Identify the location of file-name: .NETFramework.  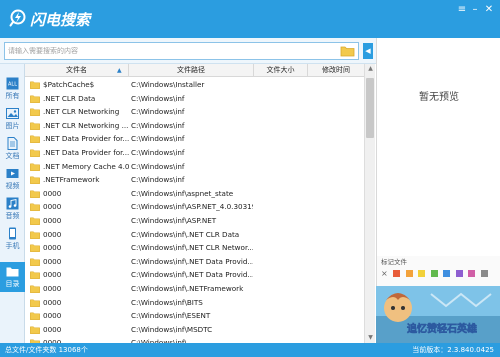
(71, 180).